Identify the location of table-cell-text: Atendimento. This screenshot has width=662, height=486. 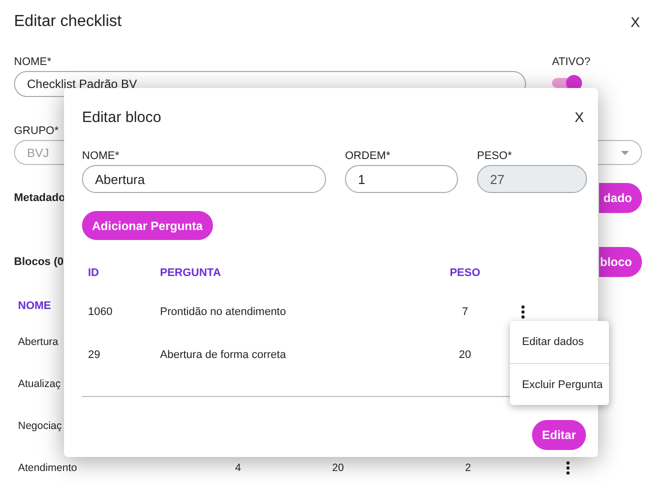
(48, 468).